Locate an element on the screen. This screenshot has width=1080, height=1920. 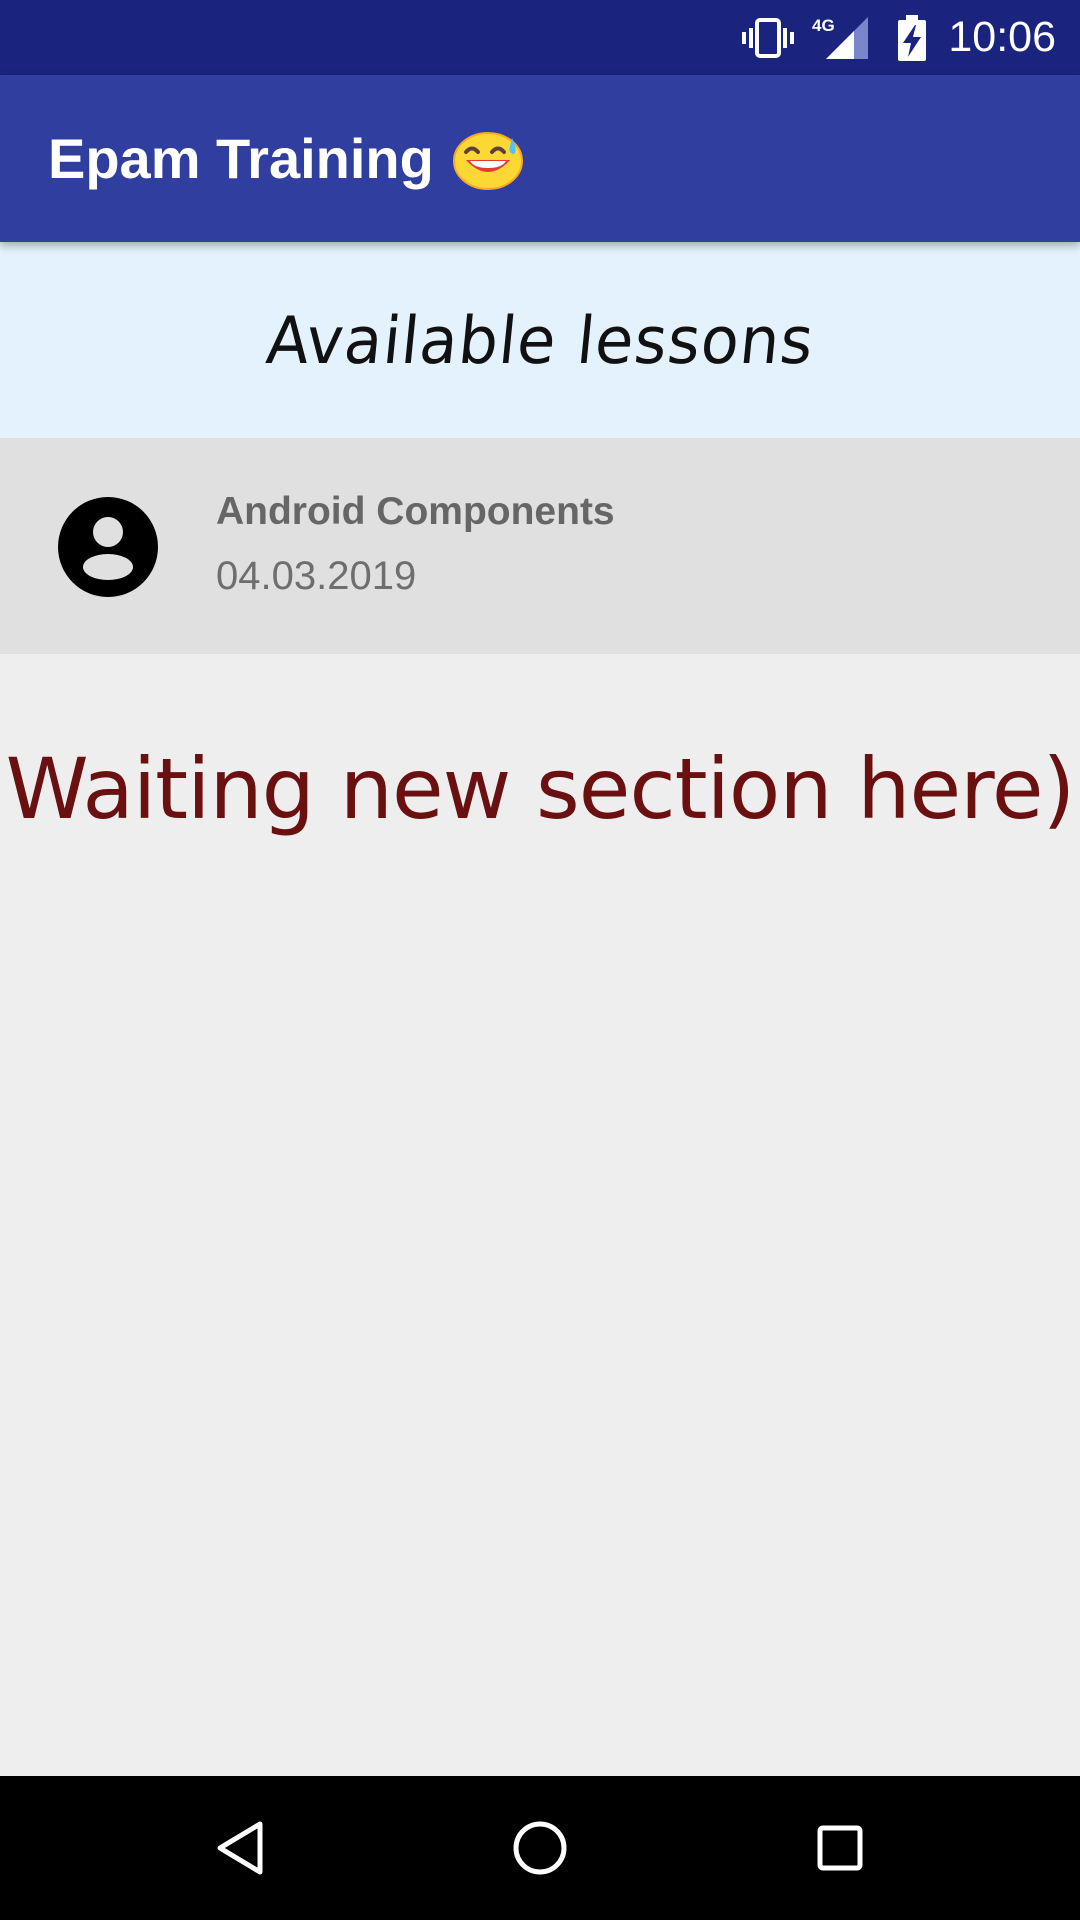
home-button is located at coordinates (540, 1848).